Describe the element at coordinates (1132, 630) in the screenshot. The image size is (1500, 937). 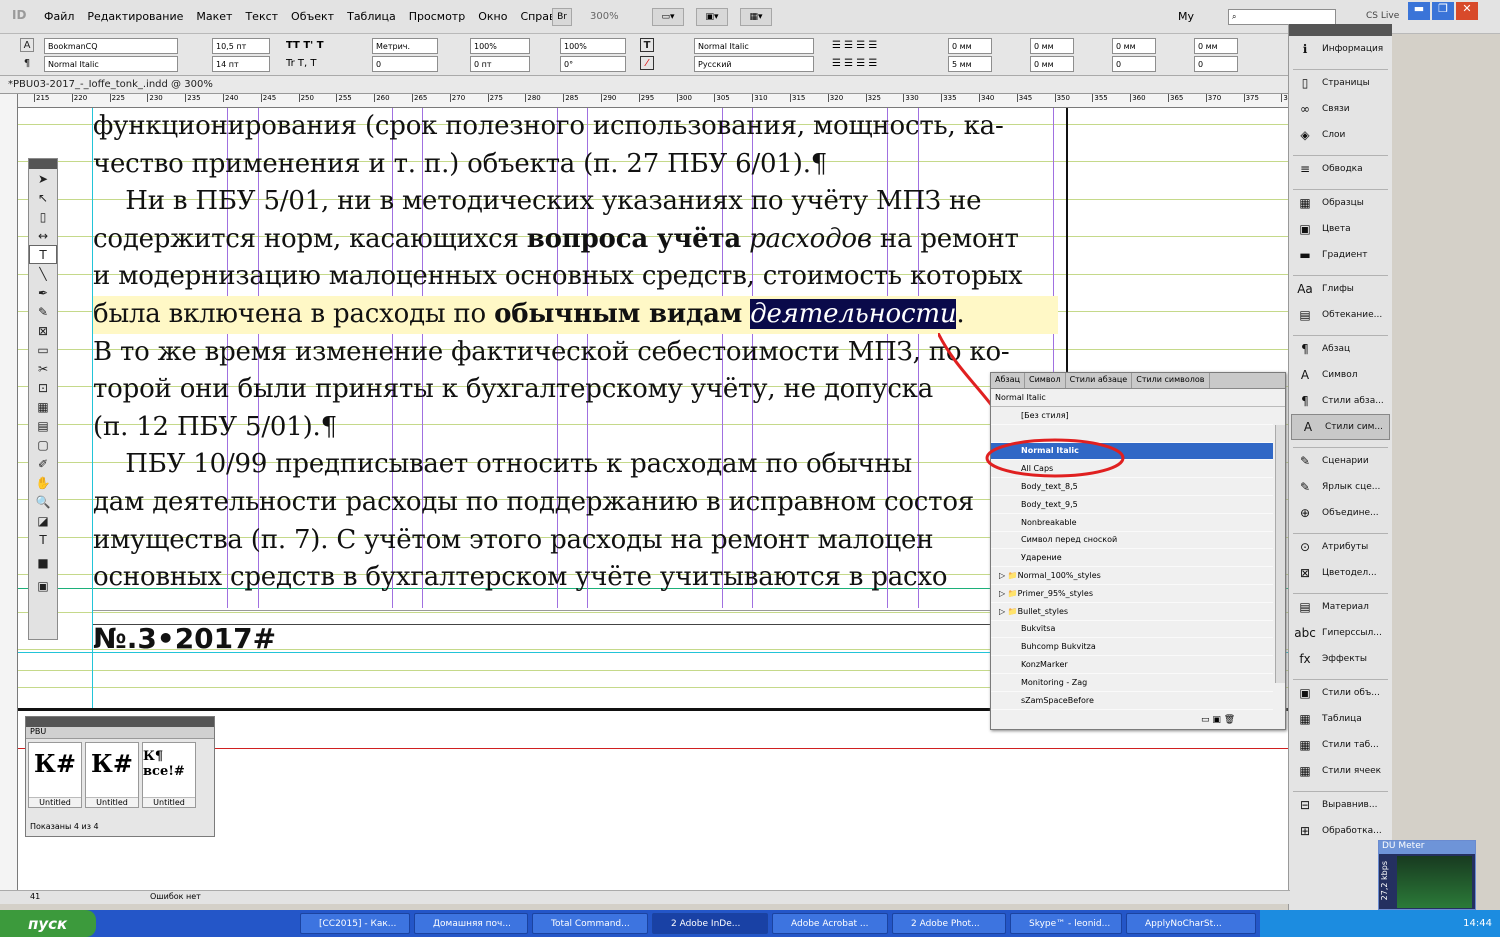
I see `style-list-item: Bukvitsa` at that location.